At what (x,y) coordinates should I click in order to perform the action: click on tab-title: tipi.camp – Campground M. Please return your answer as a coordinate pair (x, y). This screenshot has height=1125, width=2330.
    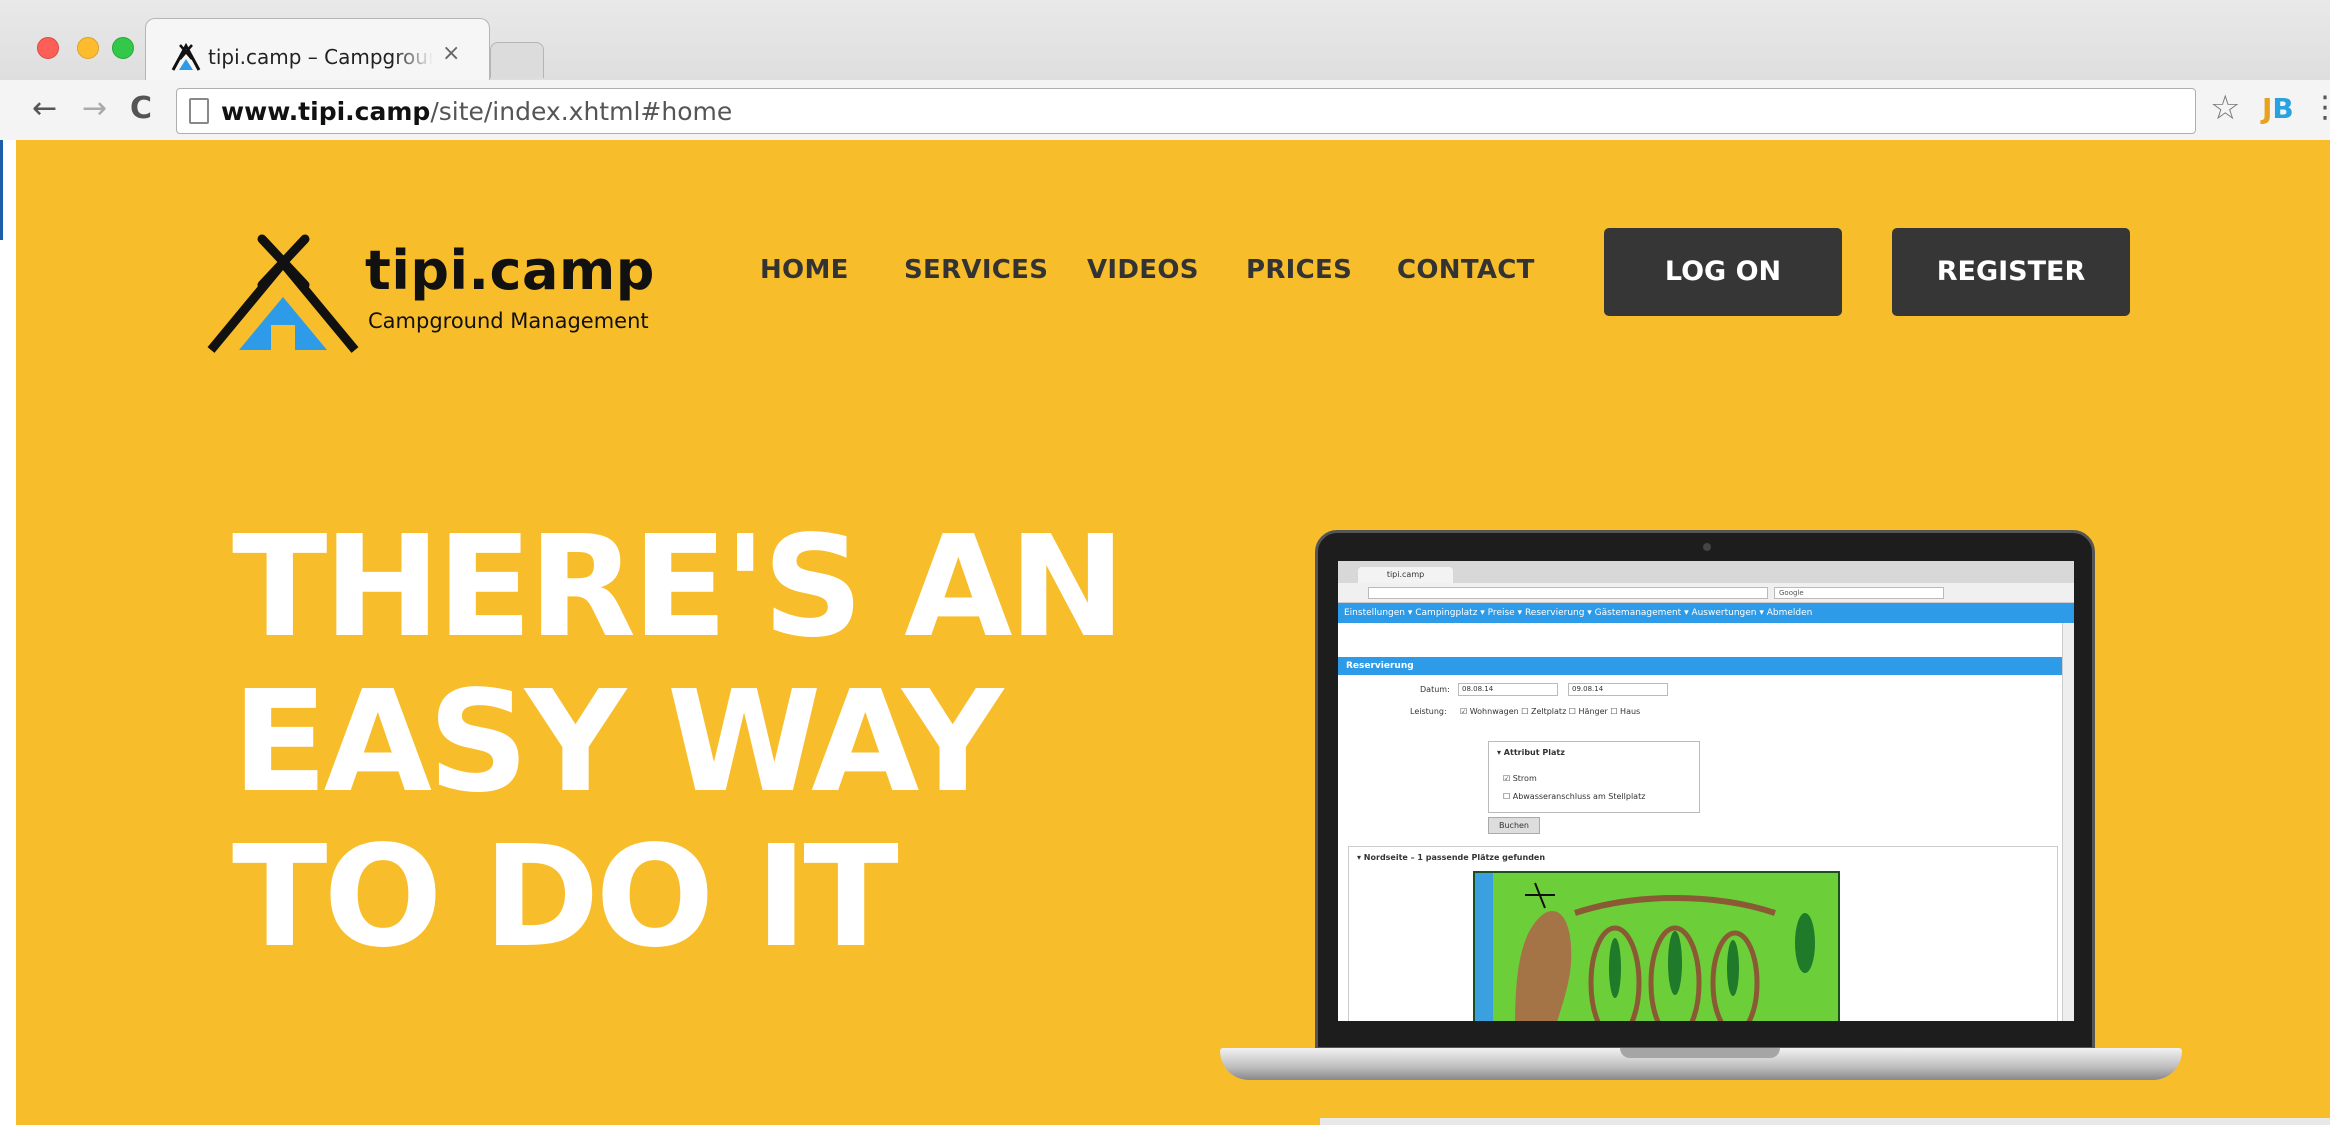
    Looking at the image, I should click on (320, 57).